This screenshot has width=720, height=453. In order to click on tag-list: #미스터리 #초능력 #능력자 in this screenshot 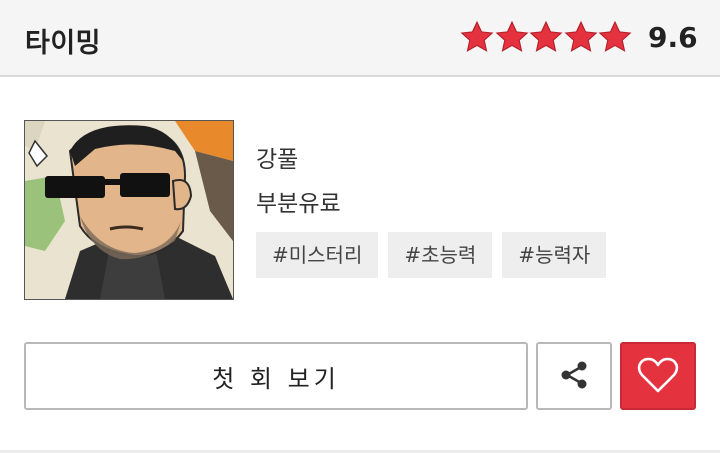, I will do `click(436, 255)`.